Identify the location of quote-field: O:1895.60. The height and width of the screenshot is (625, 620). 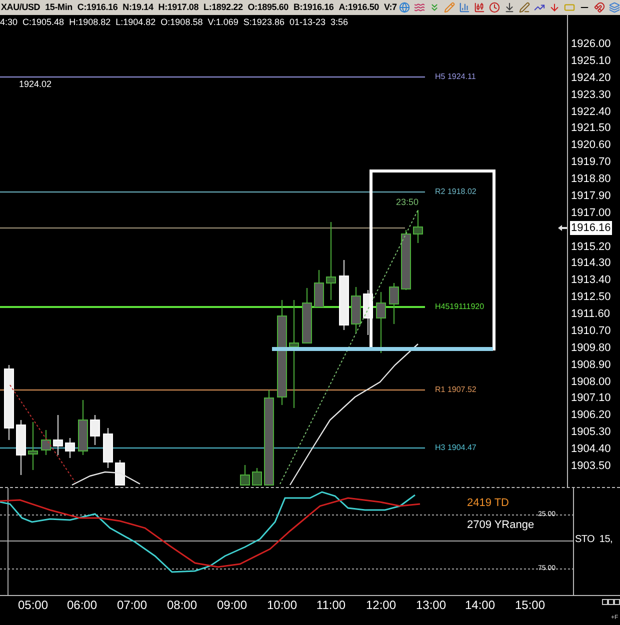
(268, 7).